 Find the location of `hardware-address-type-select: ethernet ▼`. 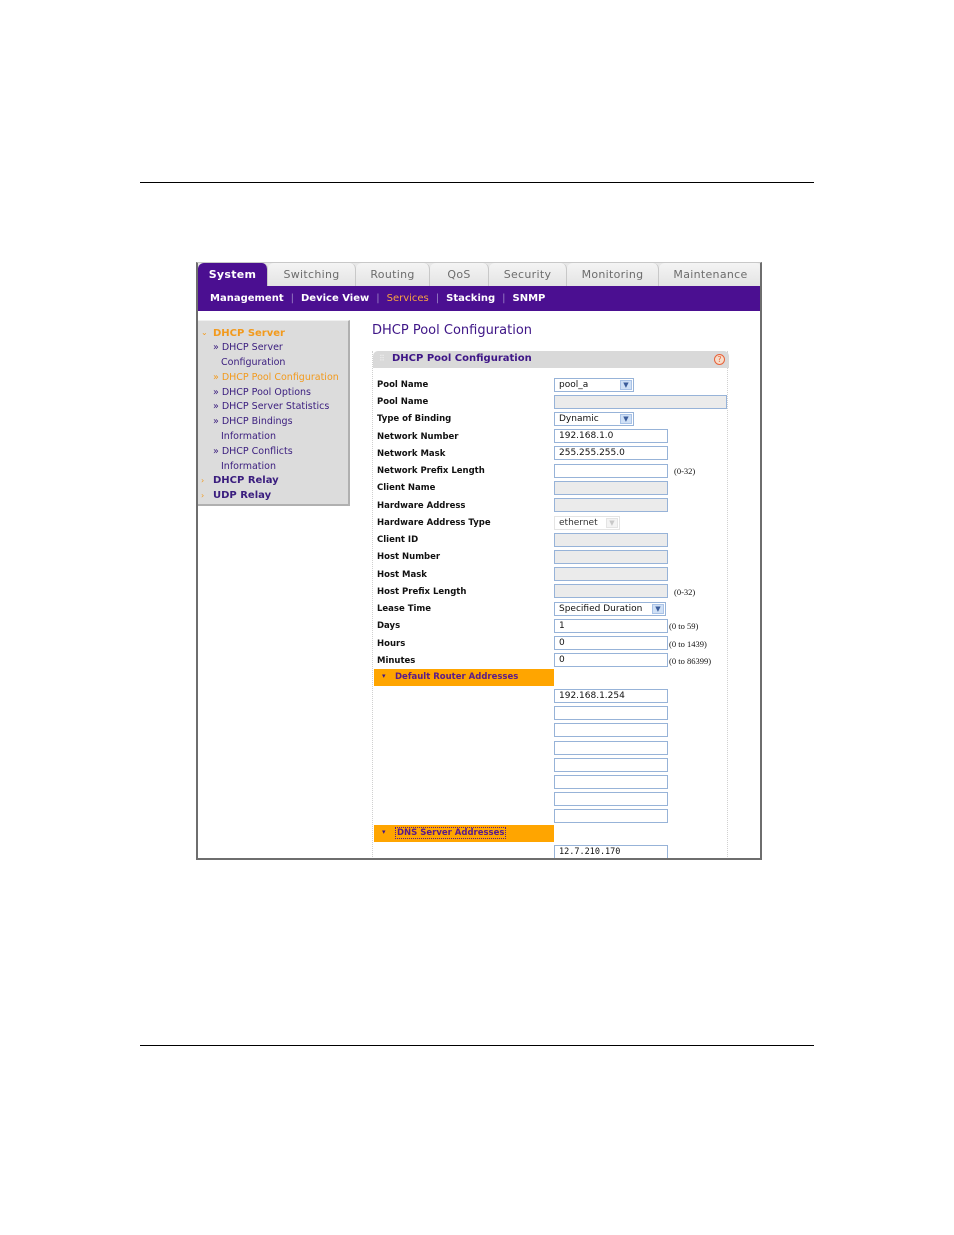

hardware-address-type-select: ethernet ▼ is located at coordinates (587, 523).